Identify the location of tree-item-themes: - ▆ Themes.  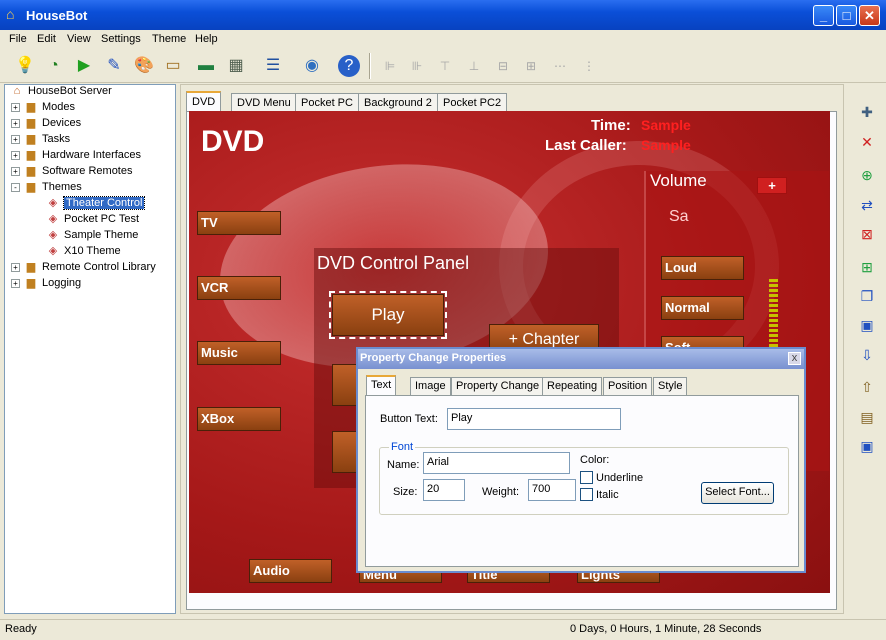
(46, 187).